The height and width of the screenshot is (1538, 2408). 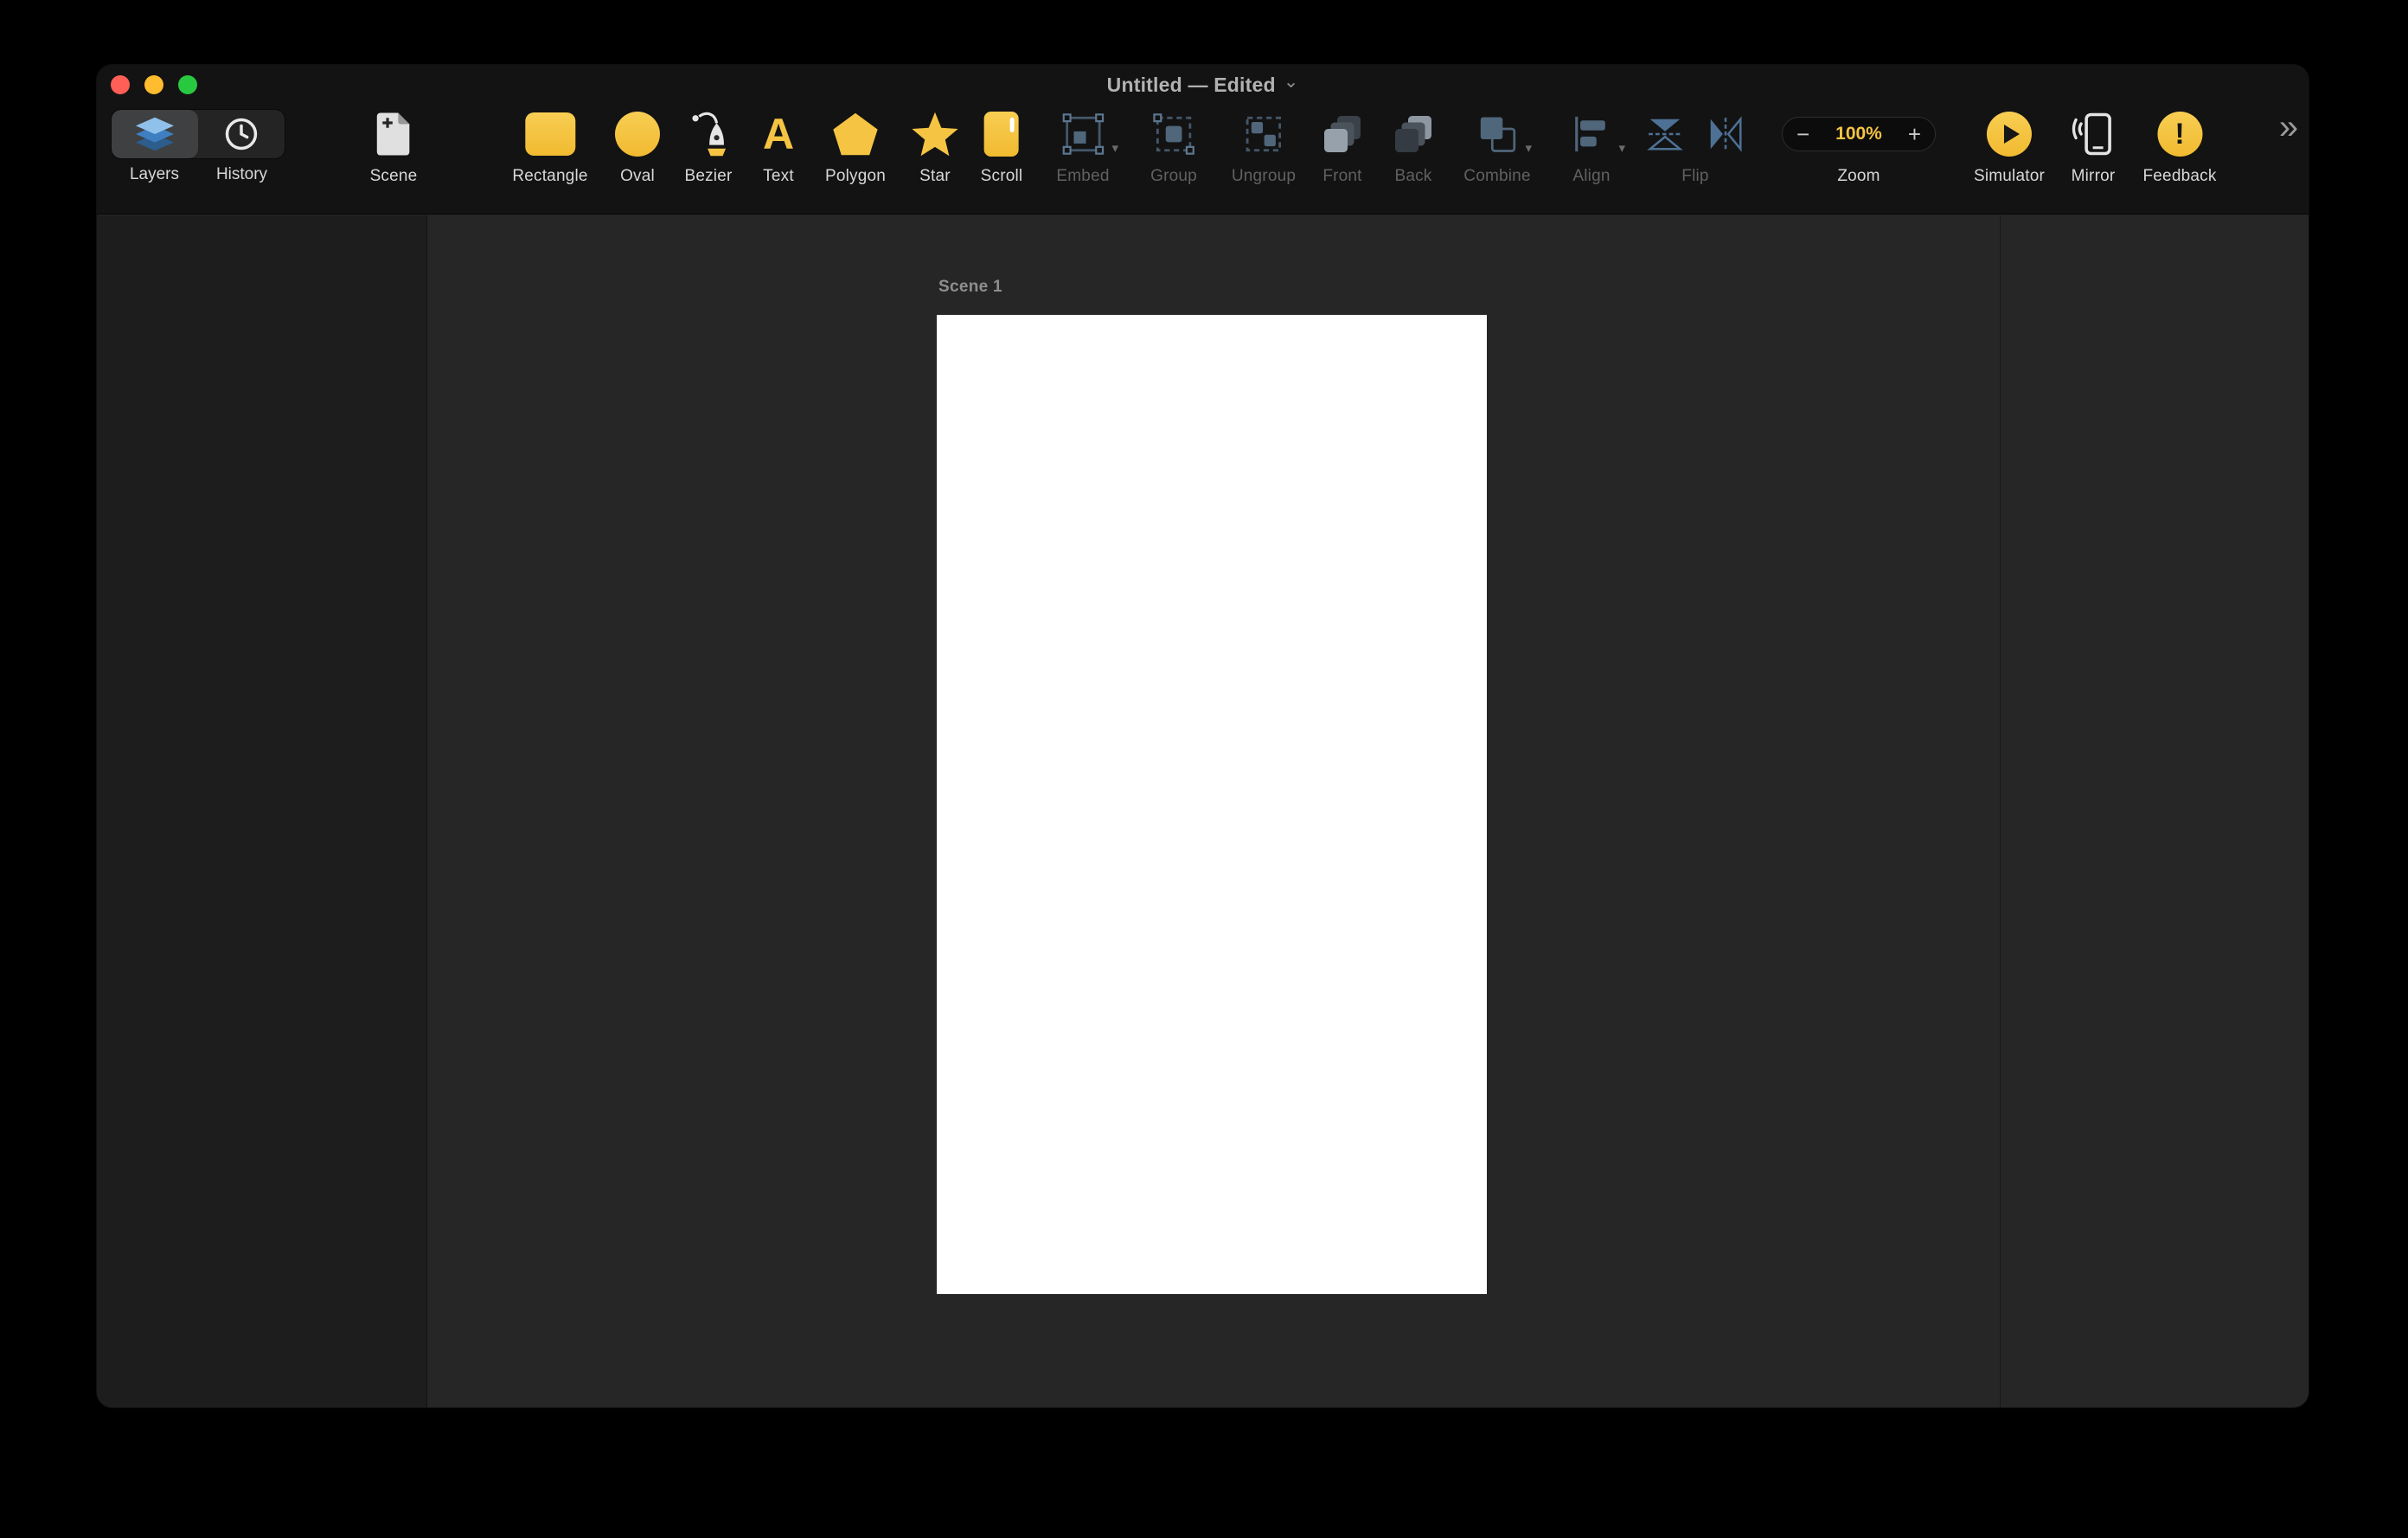 What do you see at coordinates (2009, 176) in the screenshot?
I see `simulator-label: Simulator` at bounding box center [2009, 176].